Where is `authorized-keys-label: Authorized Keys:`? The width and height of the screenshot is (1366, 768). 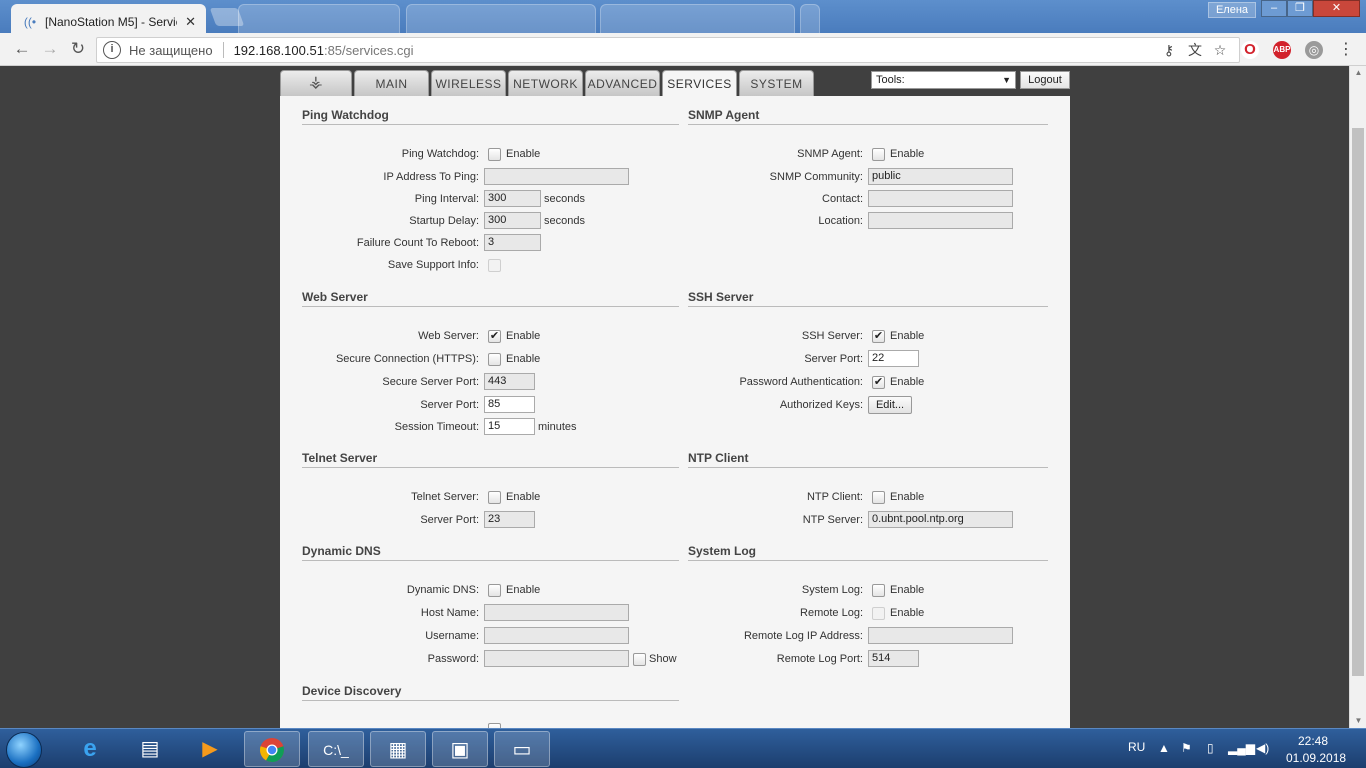
authorized-keys-label: Authorized Keys: is located at coordinates (821, 405).